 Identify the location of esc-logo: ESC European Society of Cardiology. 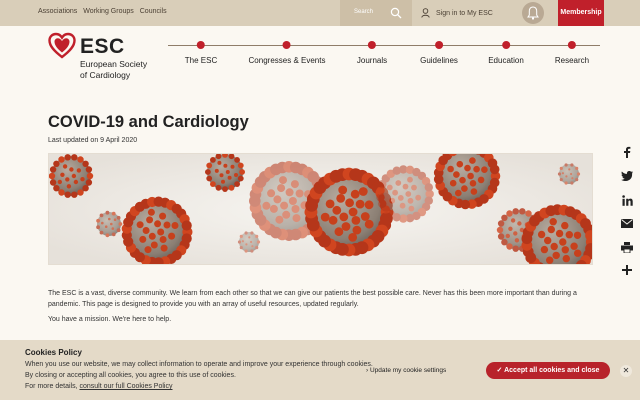
(110, 58).